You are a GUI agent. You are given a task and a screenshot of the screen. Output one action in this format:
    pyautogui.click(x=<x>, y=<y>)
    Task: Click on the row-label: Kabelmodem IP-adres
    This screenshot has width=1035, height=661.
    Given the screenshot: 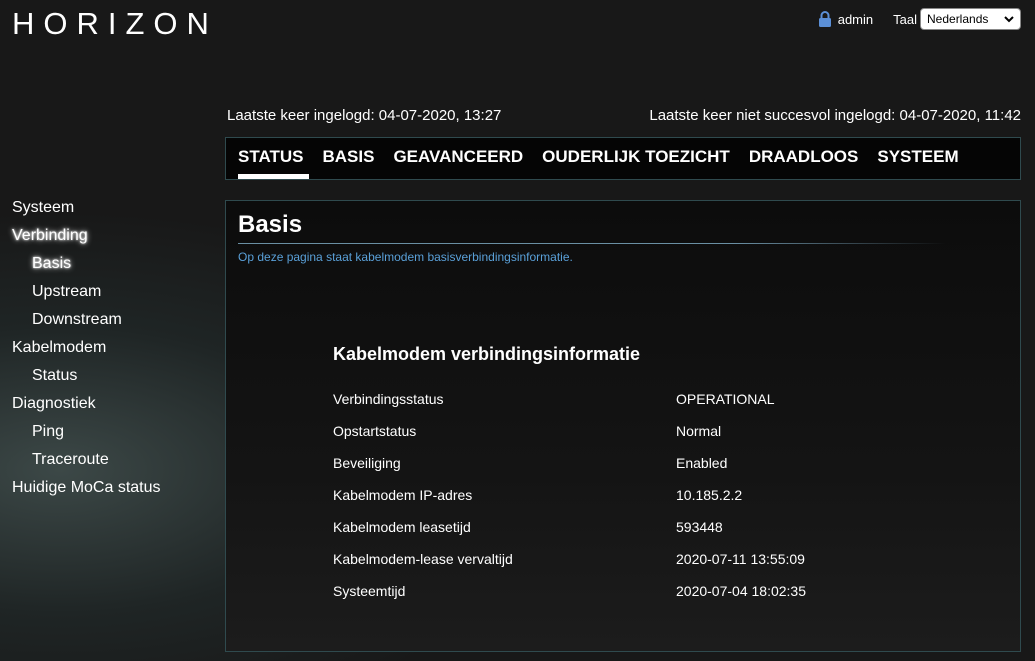 What is the action you would take?
    pyautogui.click(x=403, y=495)
    